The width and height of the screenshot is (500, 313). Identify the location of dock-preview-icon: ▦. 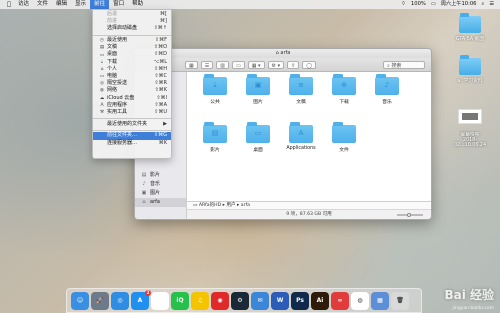
(380, 300).